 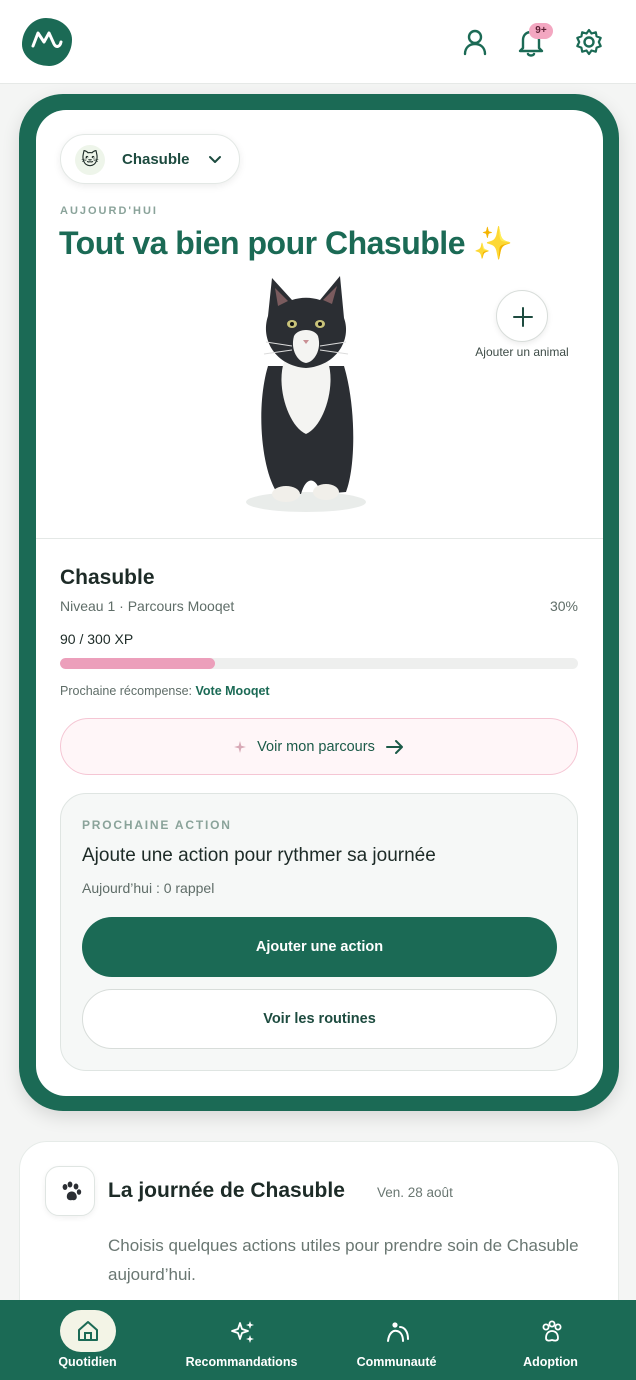 What do you see at coordinates (126, 691) in the screenshot?
I see `next-reward-prefix: Prochaine récompense:` at bounding box center [126, 691].